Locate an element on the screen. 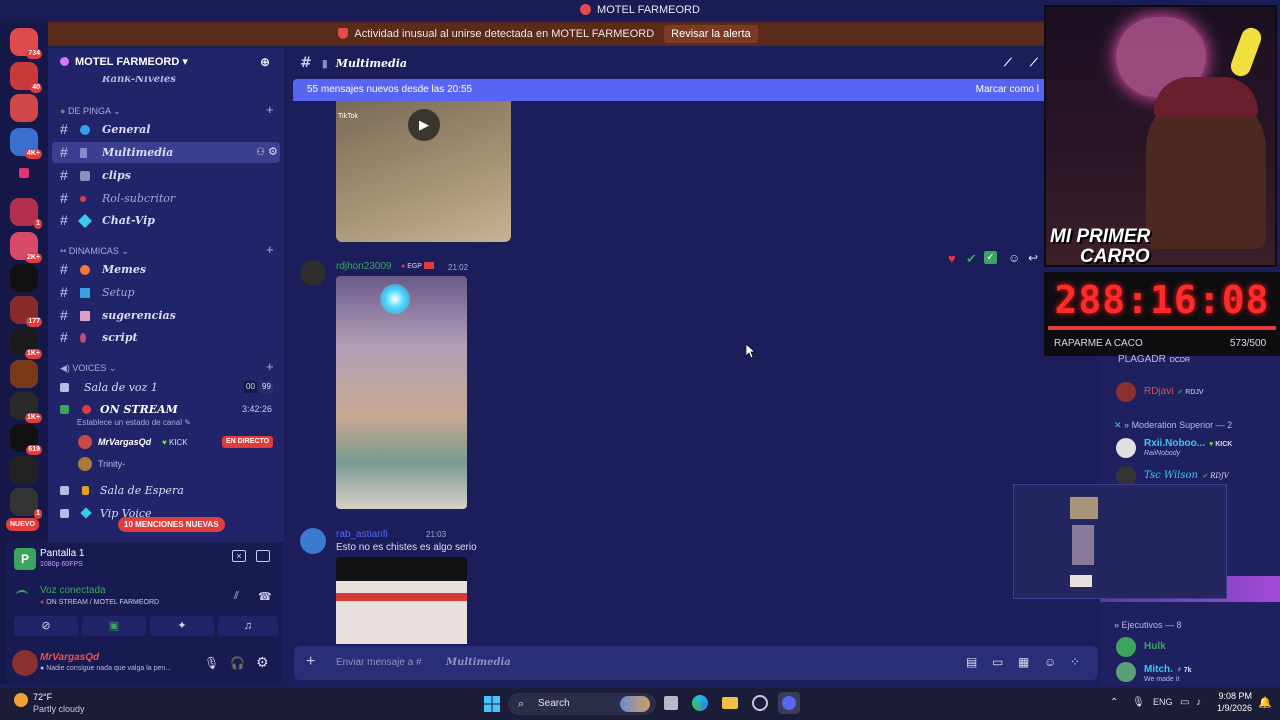  noise-suppression-icon: ⫽ is located at coordinates (236, 596).